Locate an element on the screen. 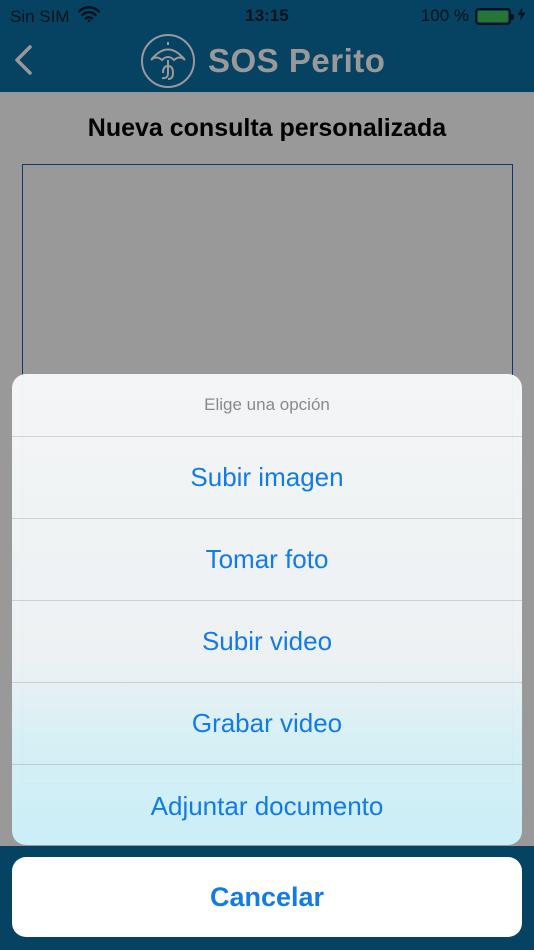 The height and width of the screenshot is (950, 534). upload-image-option: Subir imagen is located at coordinates (267, 478).